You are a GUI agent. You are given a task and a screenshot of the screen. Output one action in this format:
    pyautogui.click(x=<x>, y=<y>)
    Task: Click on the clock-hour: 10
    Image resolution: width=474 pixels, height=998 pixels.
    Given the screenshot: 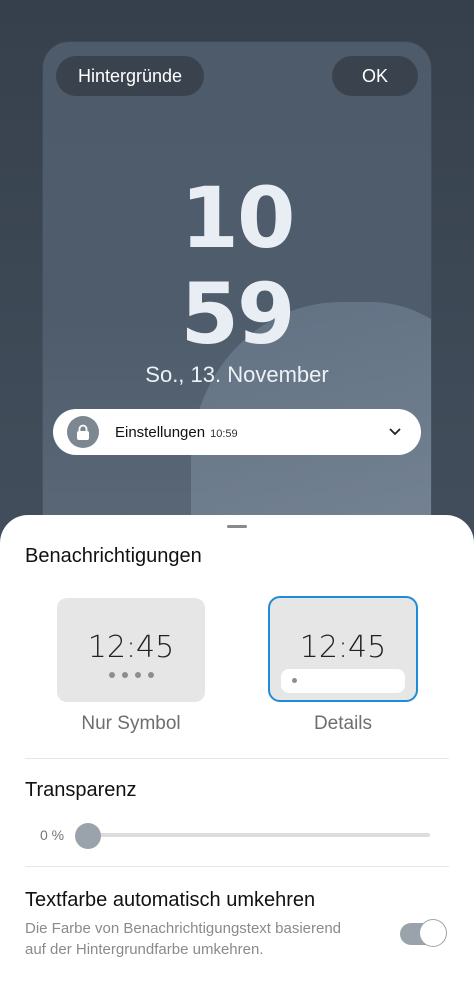 What is the action you would take?
    pyautogui.click(x=238, y=218)
    